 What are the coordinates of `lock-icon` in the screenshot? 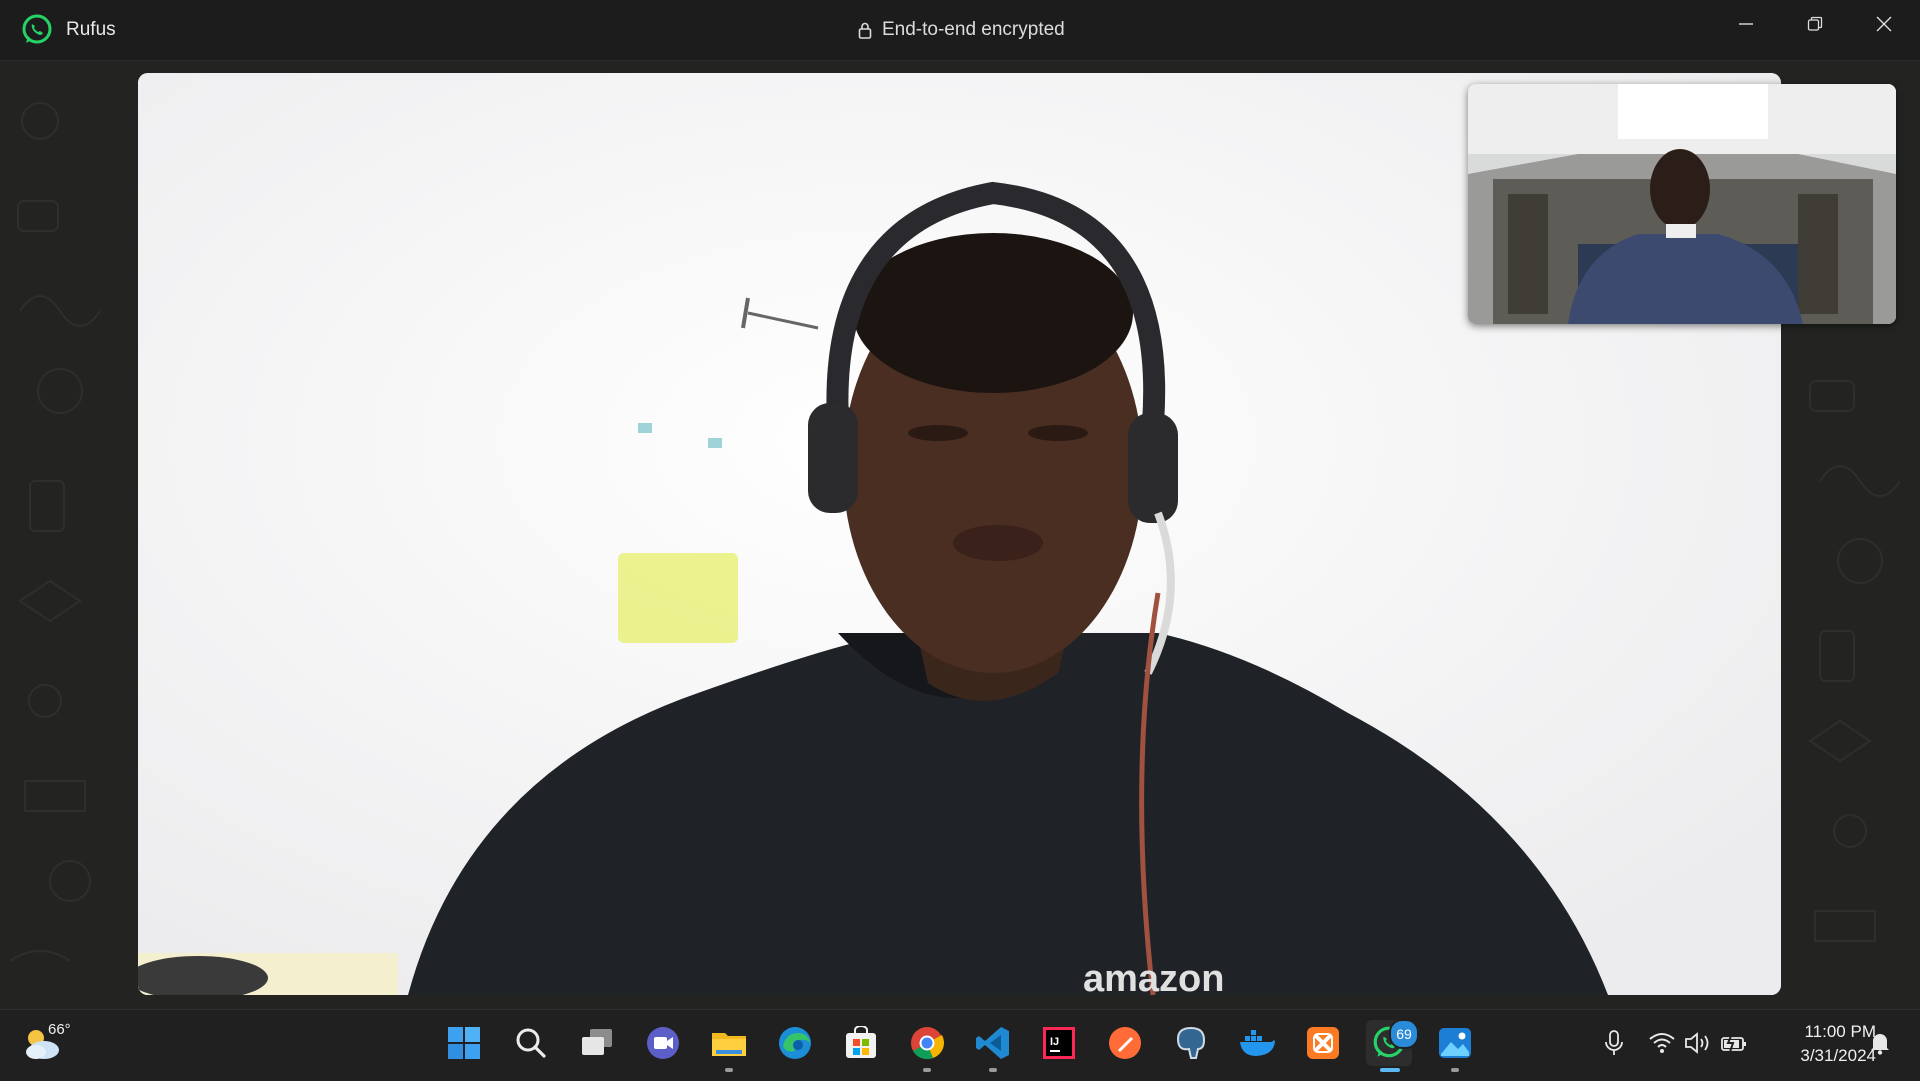 It's located at (865, 30).